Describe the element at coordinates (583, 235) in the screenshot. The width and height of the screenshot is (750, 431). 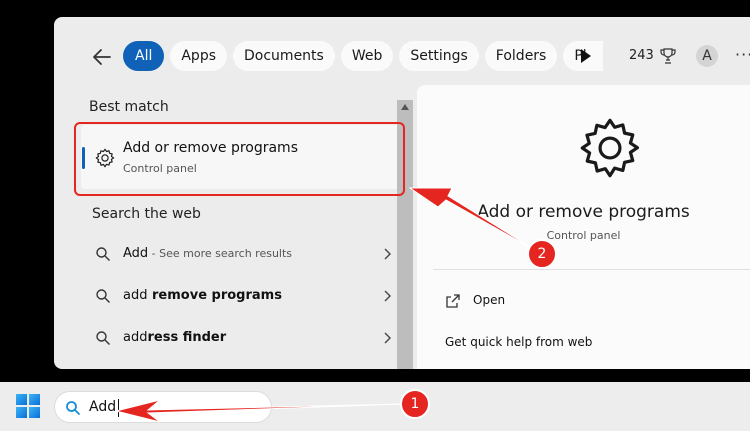
I see `detail-subtitle: Control panel` at that location.